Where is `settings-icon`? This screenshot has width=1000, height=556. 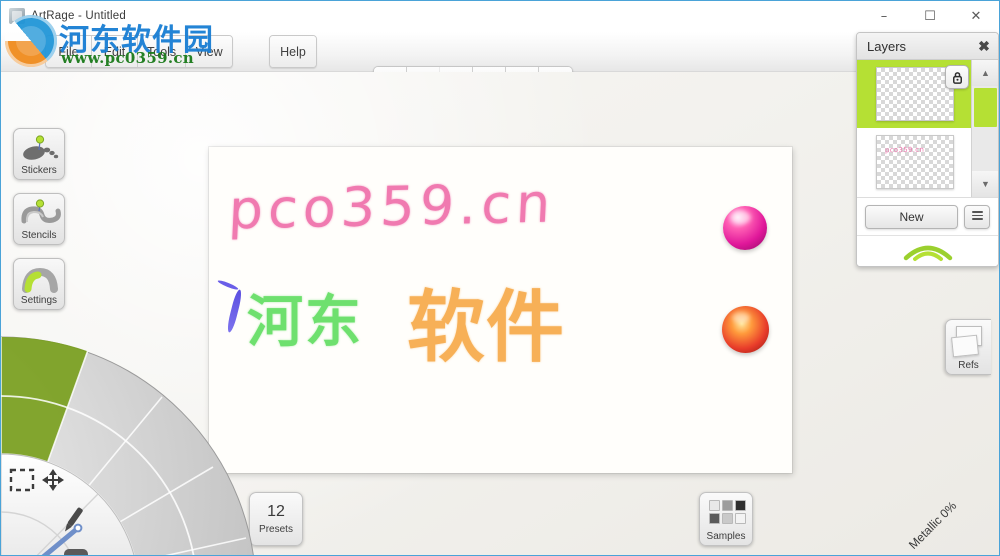 settings-icon is located at coordinates (40, 280).